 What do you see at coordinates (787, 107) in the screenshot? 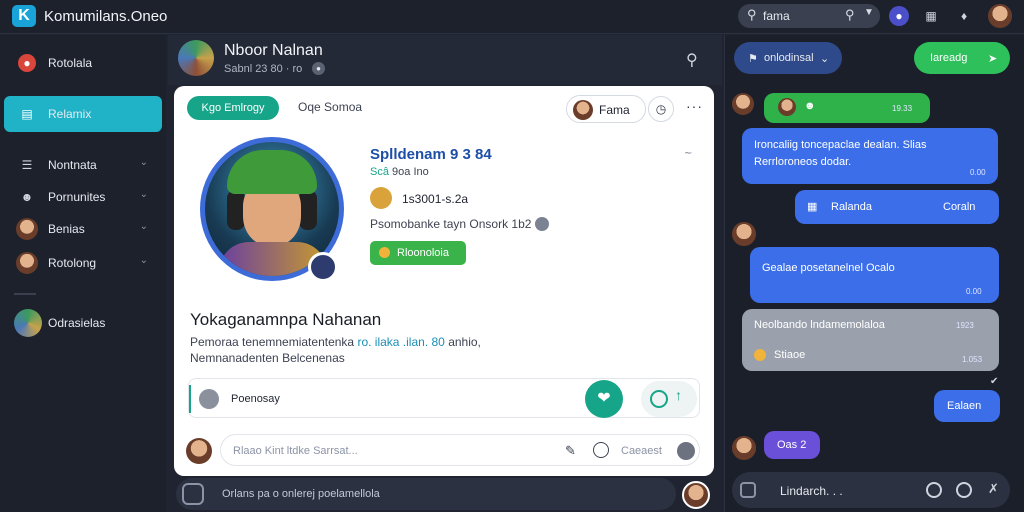
I see `sticker-avatar` at bounding box center [787, 107].